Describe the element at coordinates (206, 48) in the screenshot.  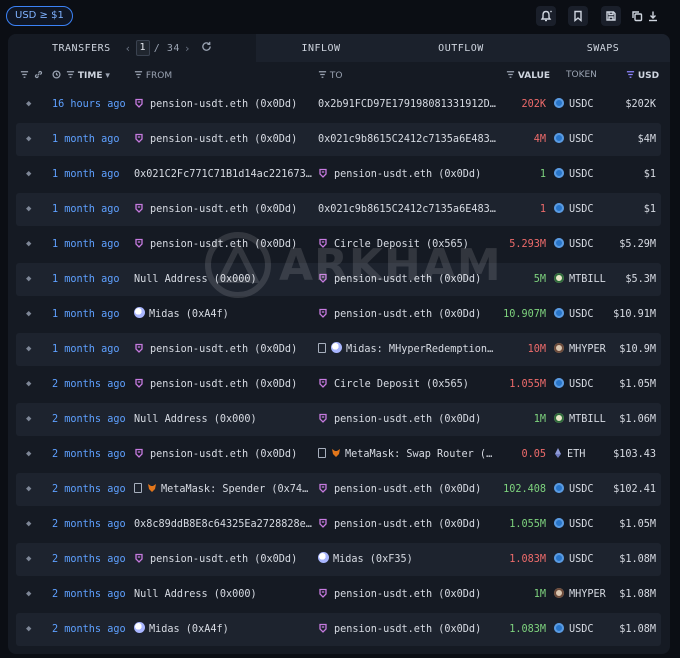
I see `refresh-icon` at that location.